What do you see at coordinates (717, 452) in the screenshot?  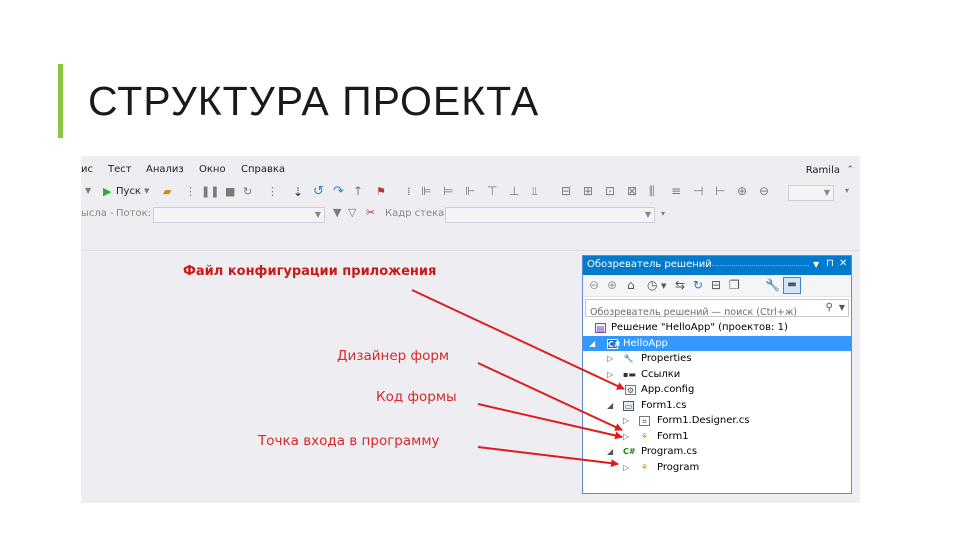 I see `tree-item-program-cs: ◢ C# Program.cs` at bounding box center [717, 452].